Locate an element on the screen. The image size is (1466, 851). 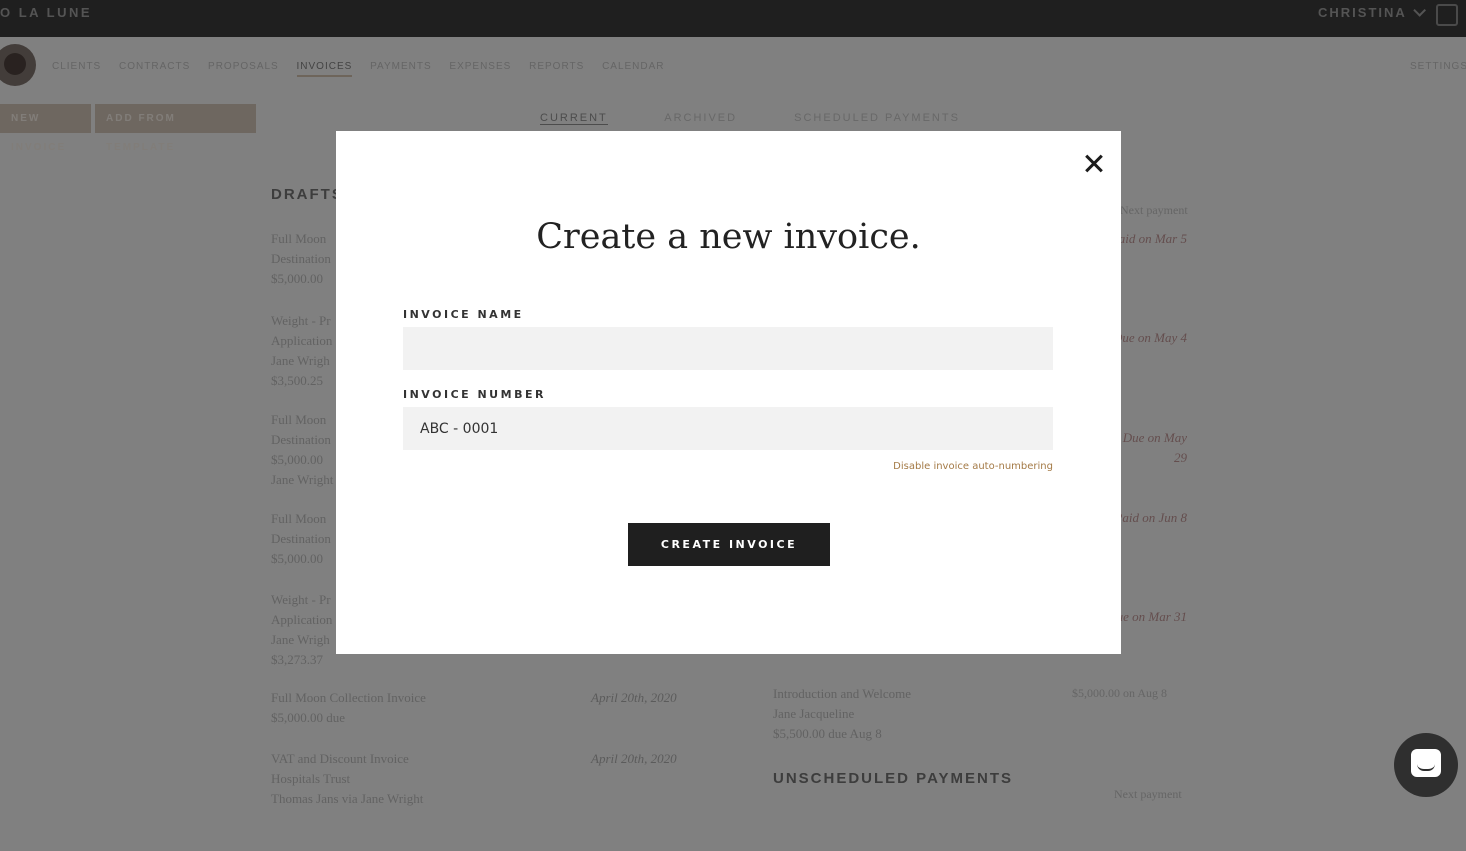
modal-title: Create a new invoice. is located at coordinates (728, 237).